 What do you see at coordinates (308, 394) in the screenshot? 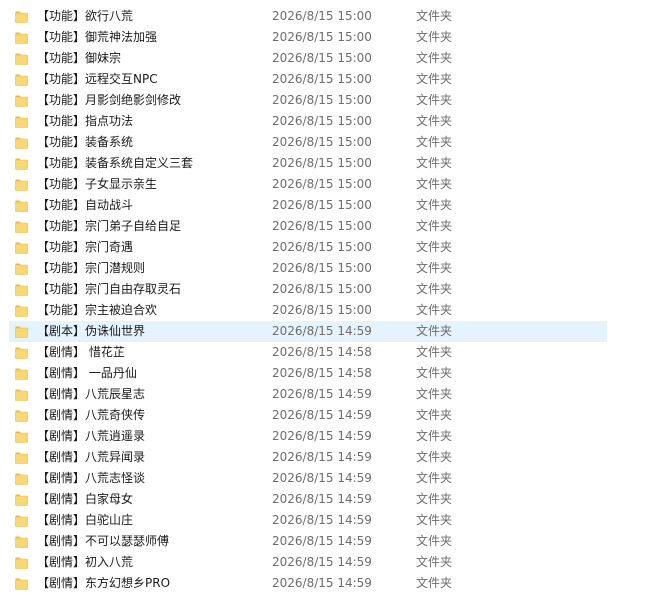
I see `folder-row: 【剧情】八荒辰星志 2026/8/15 14:59 文件夹` at bounding box center [308, 394].